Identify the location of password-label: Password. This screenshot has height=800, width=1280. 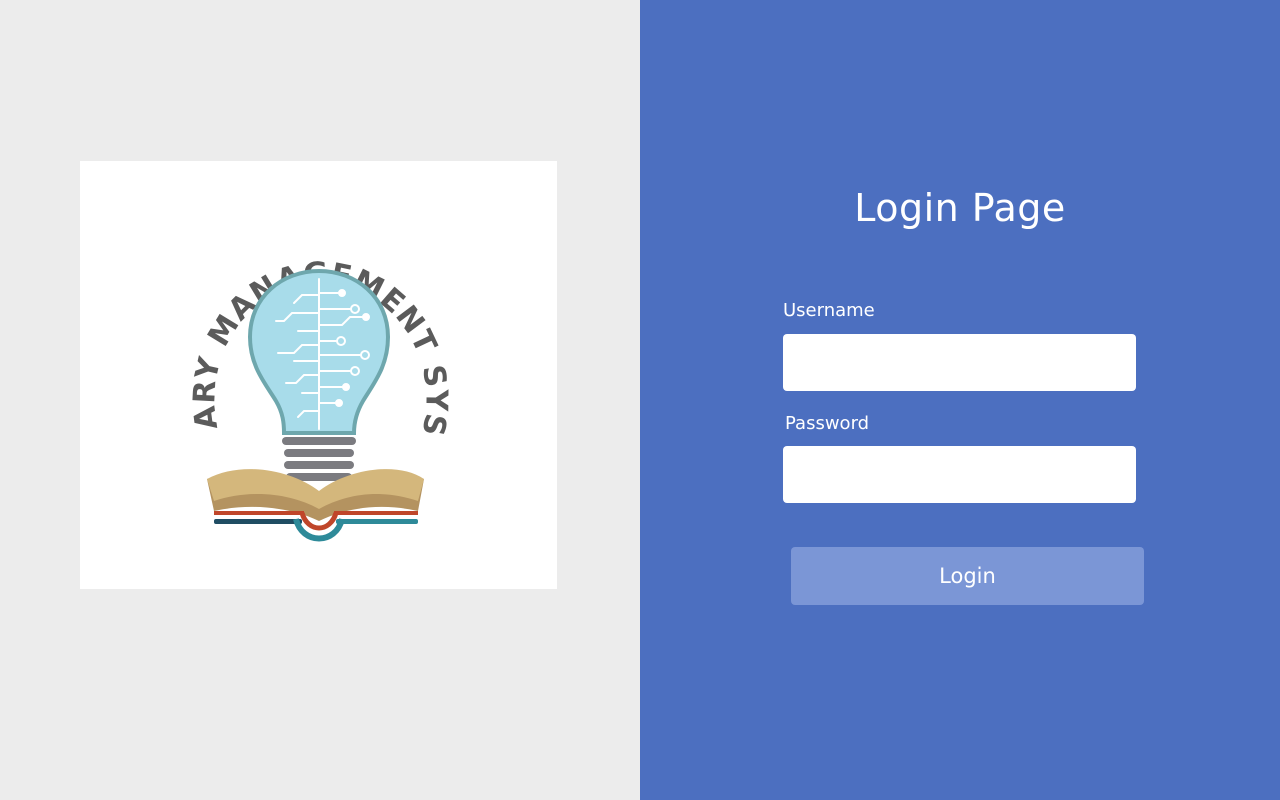
(827, 423).